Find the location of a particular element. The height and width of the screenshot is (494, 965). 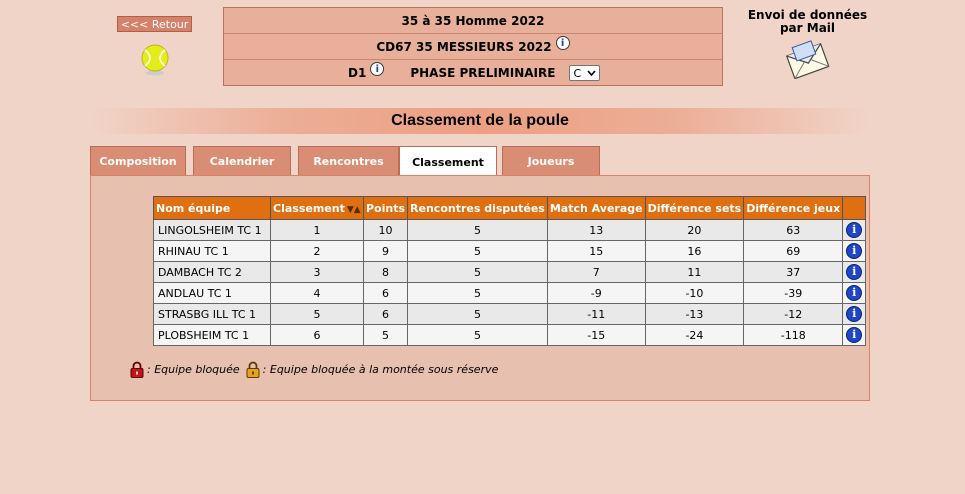

division-title: CD67 35 MESSIEURS 2022 is located at coordinates (464, 46).